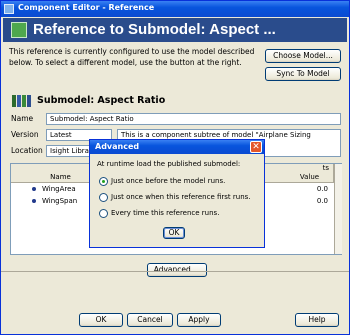 This screenshot has width=350, height=335. I want to click on window-title: Component Editor - Reference, so click(86, 7).